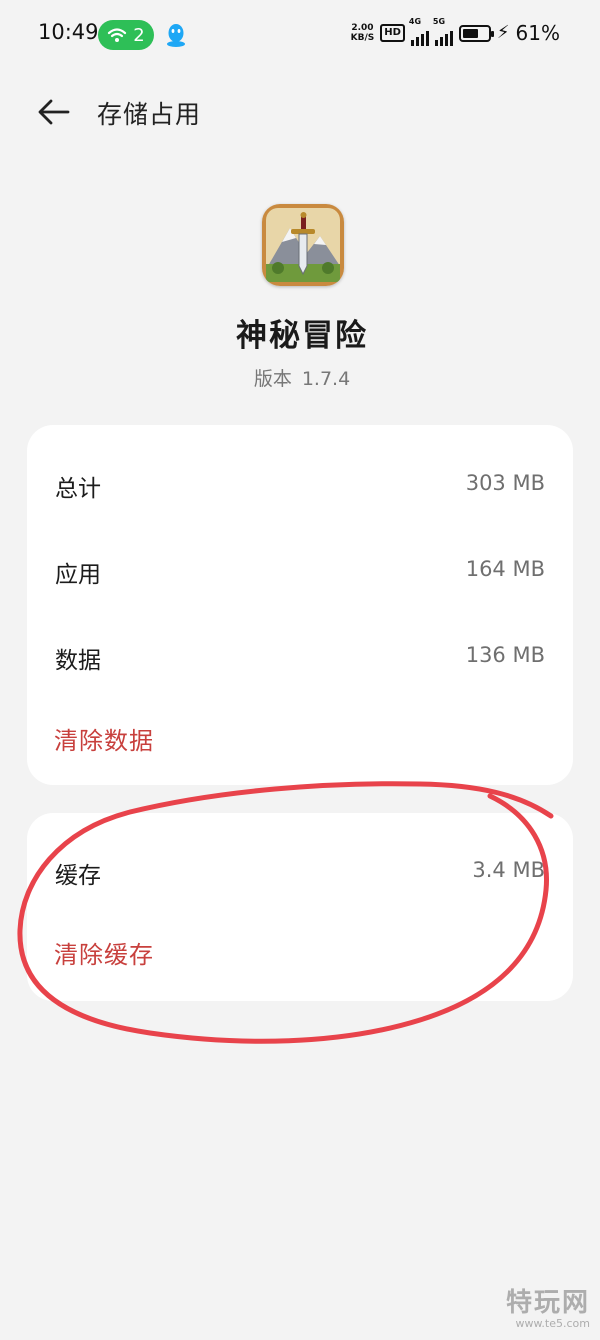 This screenshot has width=600, height=1340. I want to click on signal-4g-tag: 4G, so click(415, 21).